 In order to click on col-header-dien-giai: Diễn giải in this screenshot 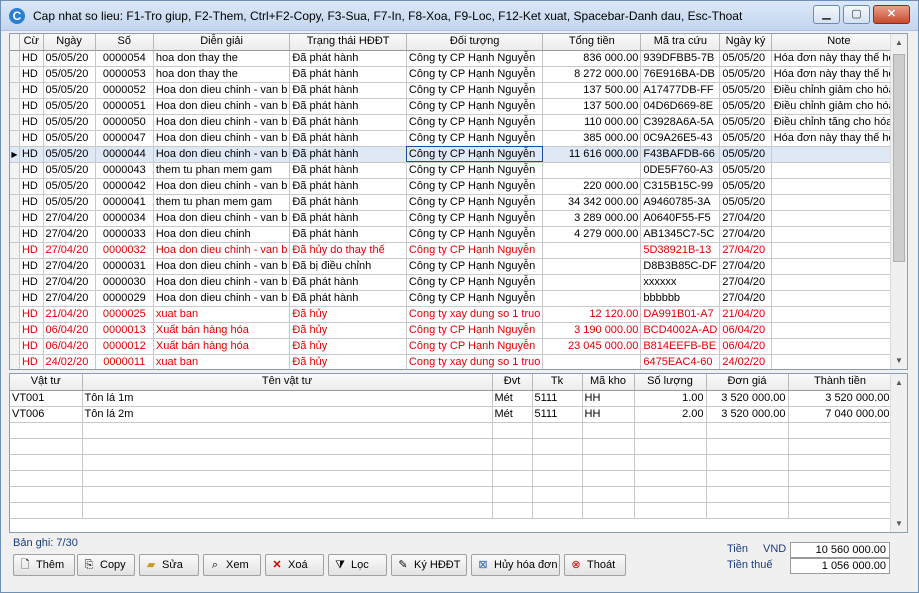, I will do `click(222, 42)`.